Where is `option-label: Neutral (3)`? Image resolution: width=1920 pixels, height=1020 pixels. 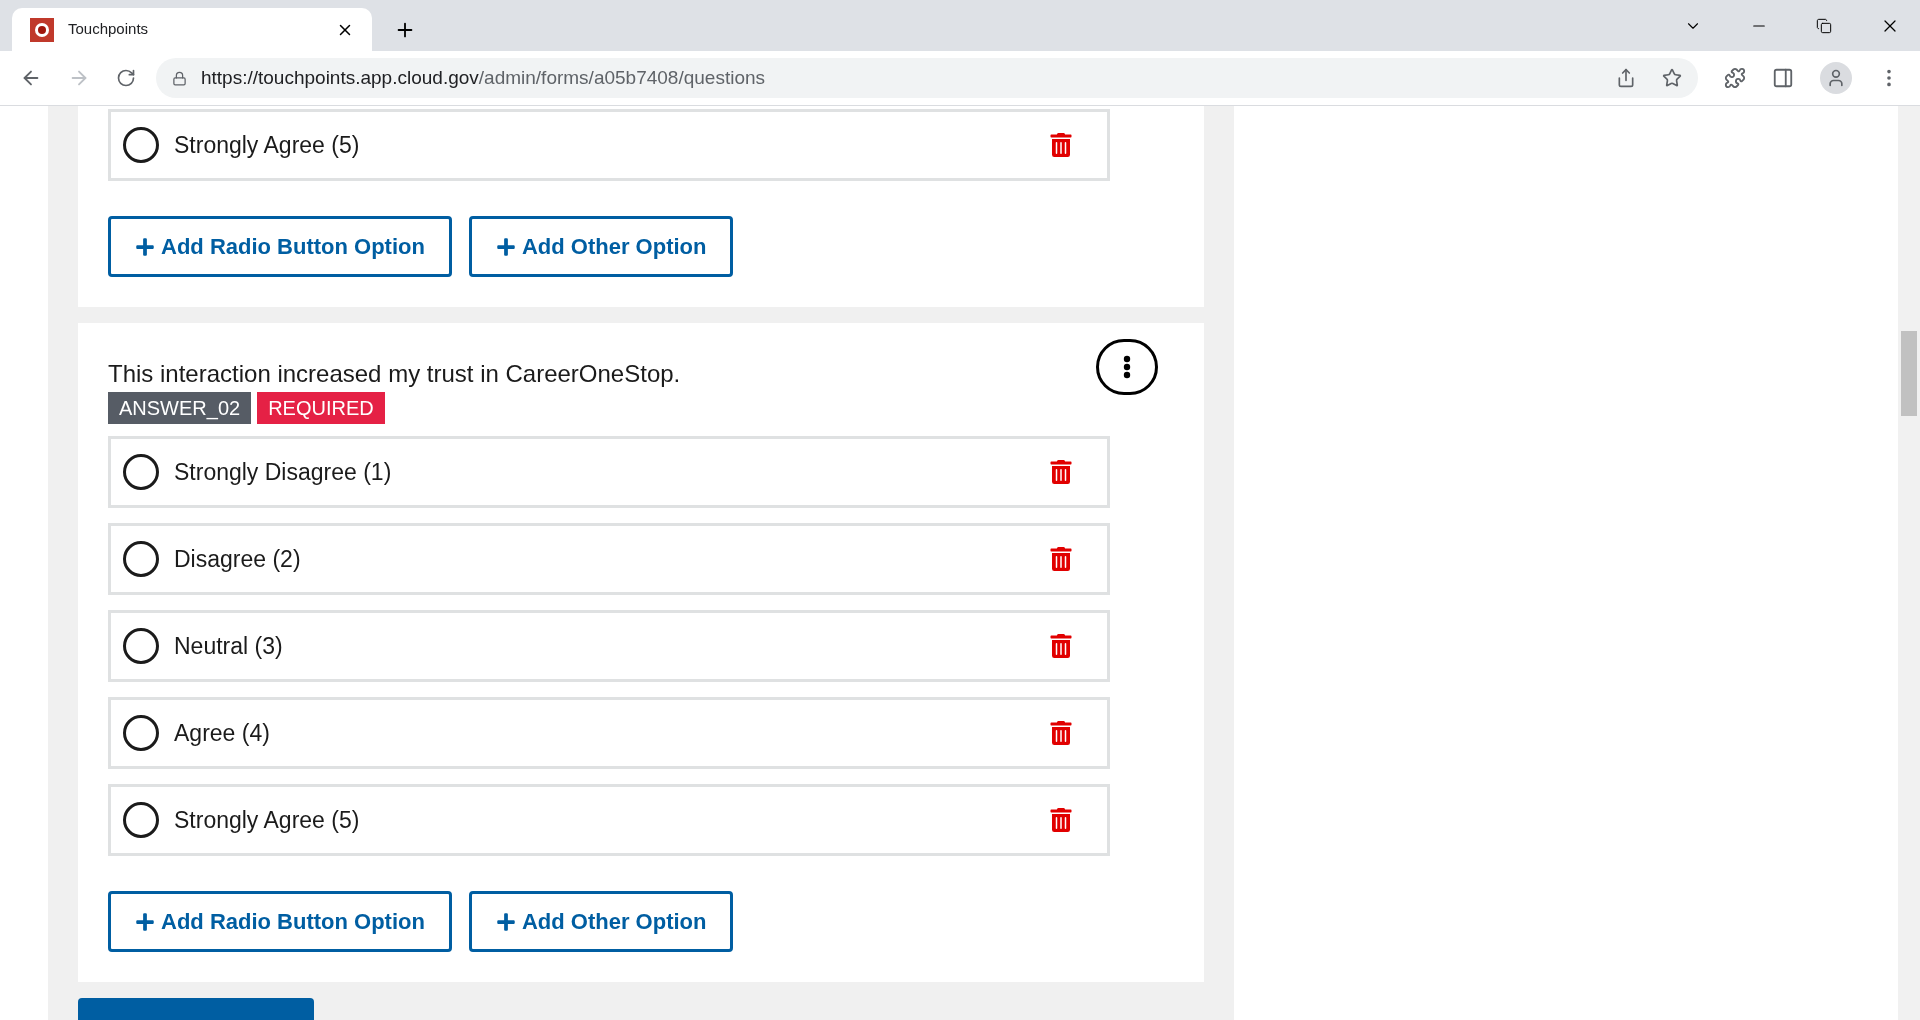 option-label: Neutral (3) is located at coordinates (229, 646).